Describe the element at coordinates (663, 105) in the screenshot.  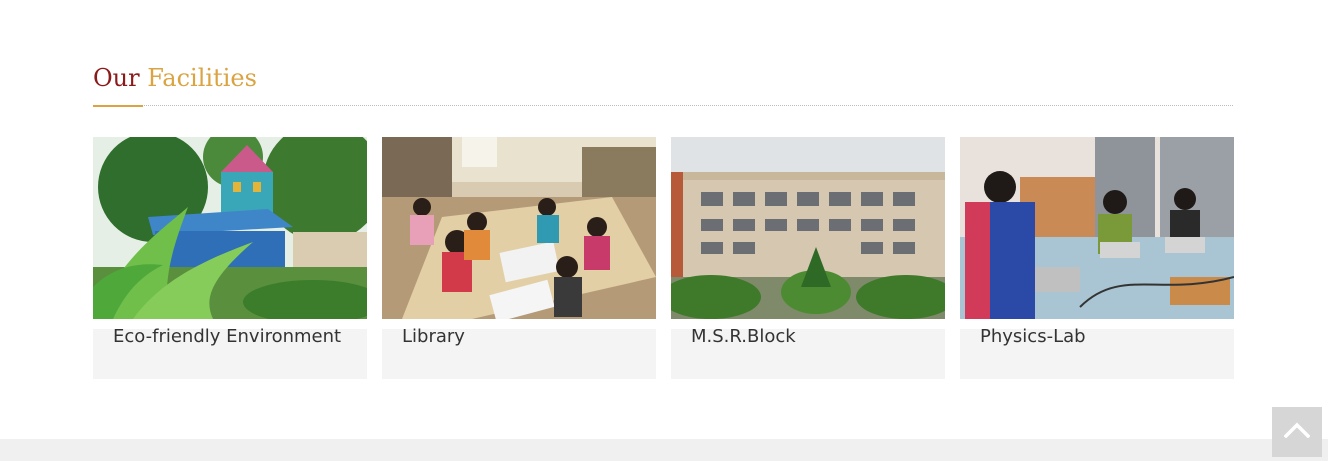
I see `title-divider` at that location.